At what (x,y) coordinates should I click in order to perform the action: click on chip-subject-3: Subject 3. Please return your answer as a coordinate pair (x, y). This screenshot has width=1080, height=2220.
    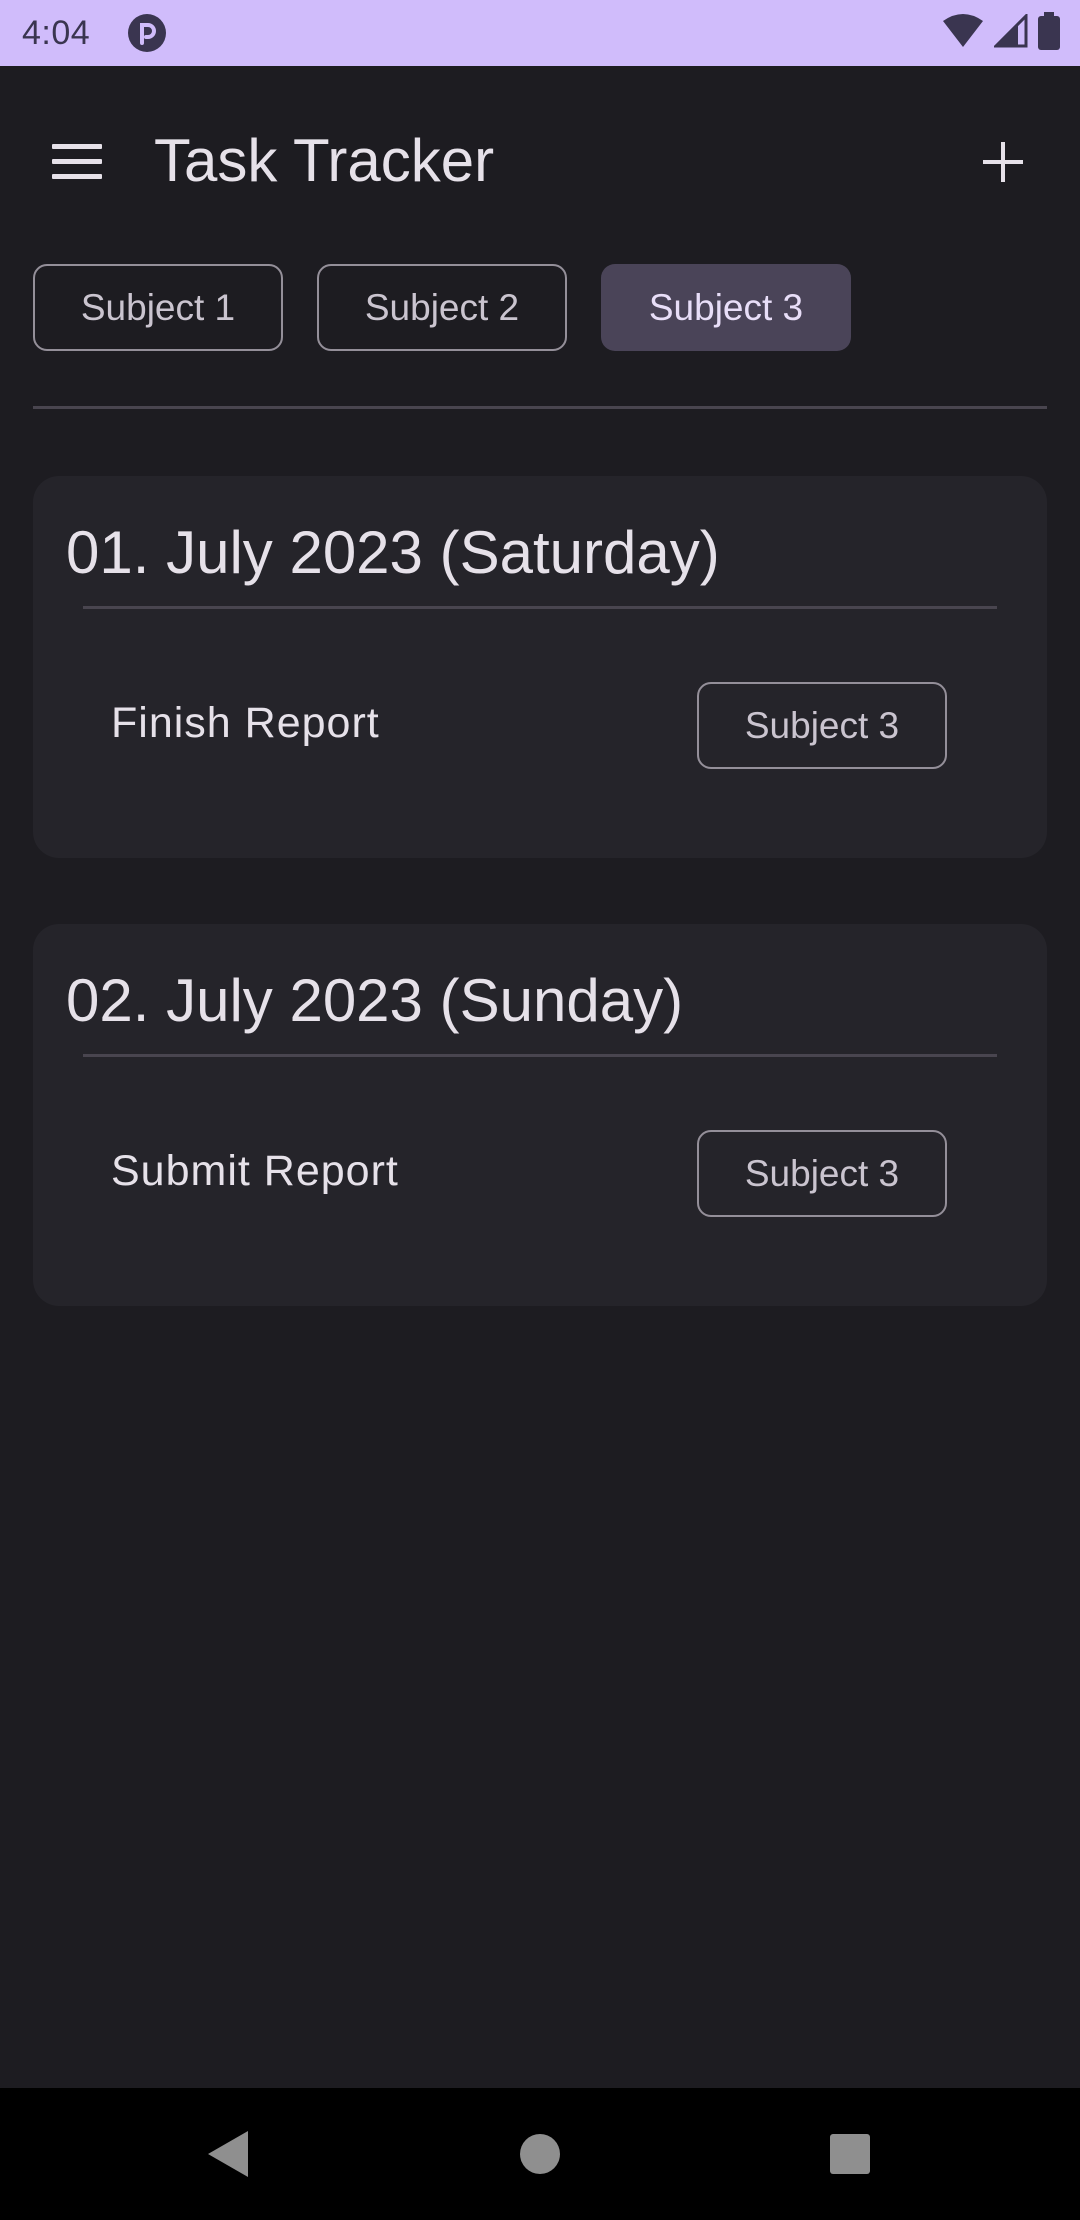
    Looking at the image, I should click on (726, 307).